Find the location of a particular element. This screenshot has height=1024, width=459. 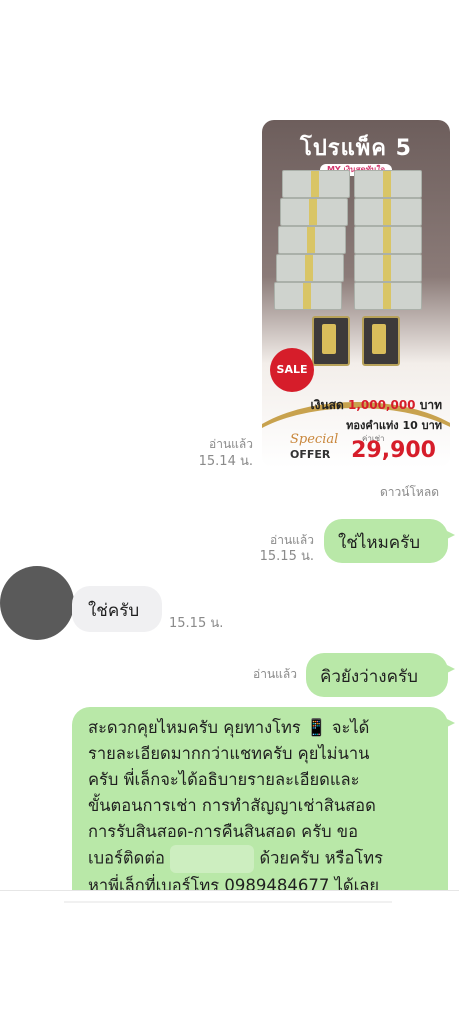

avatar is located at coordinates (37, 603).